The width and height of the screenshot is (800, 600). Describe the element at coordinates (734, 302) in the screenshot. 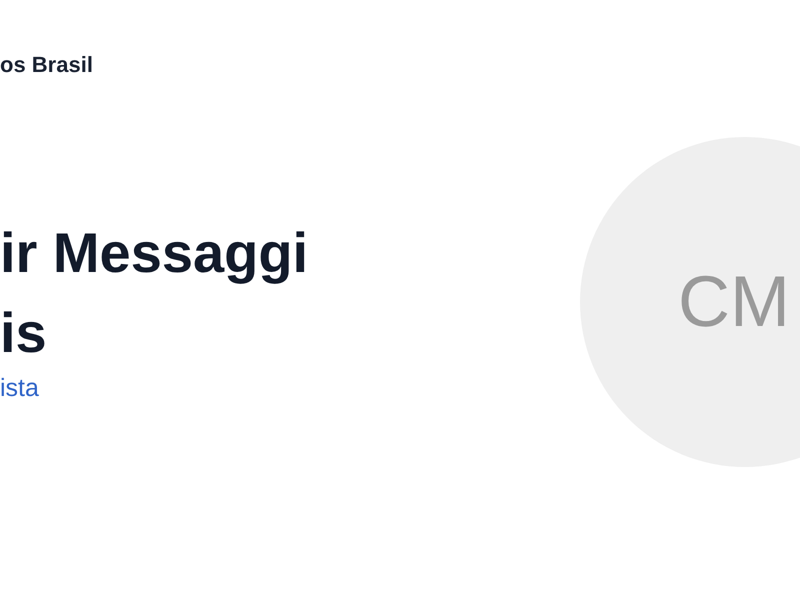

I see `avatar-initials: CM` at that location.